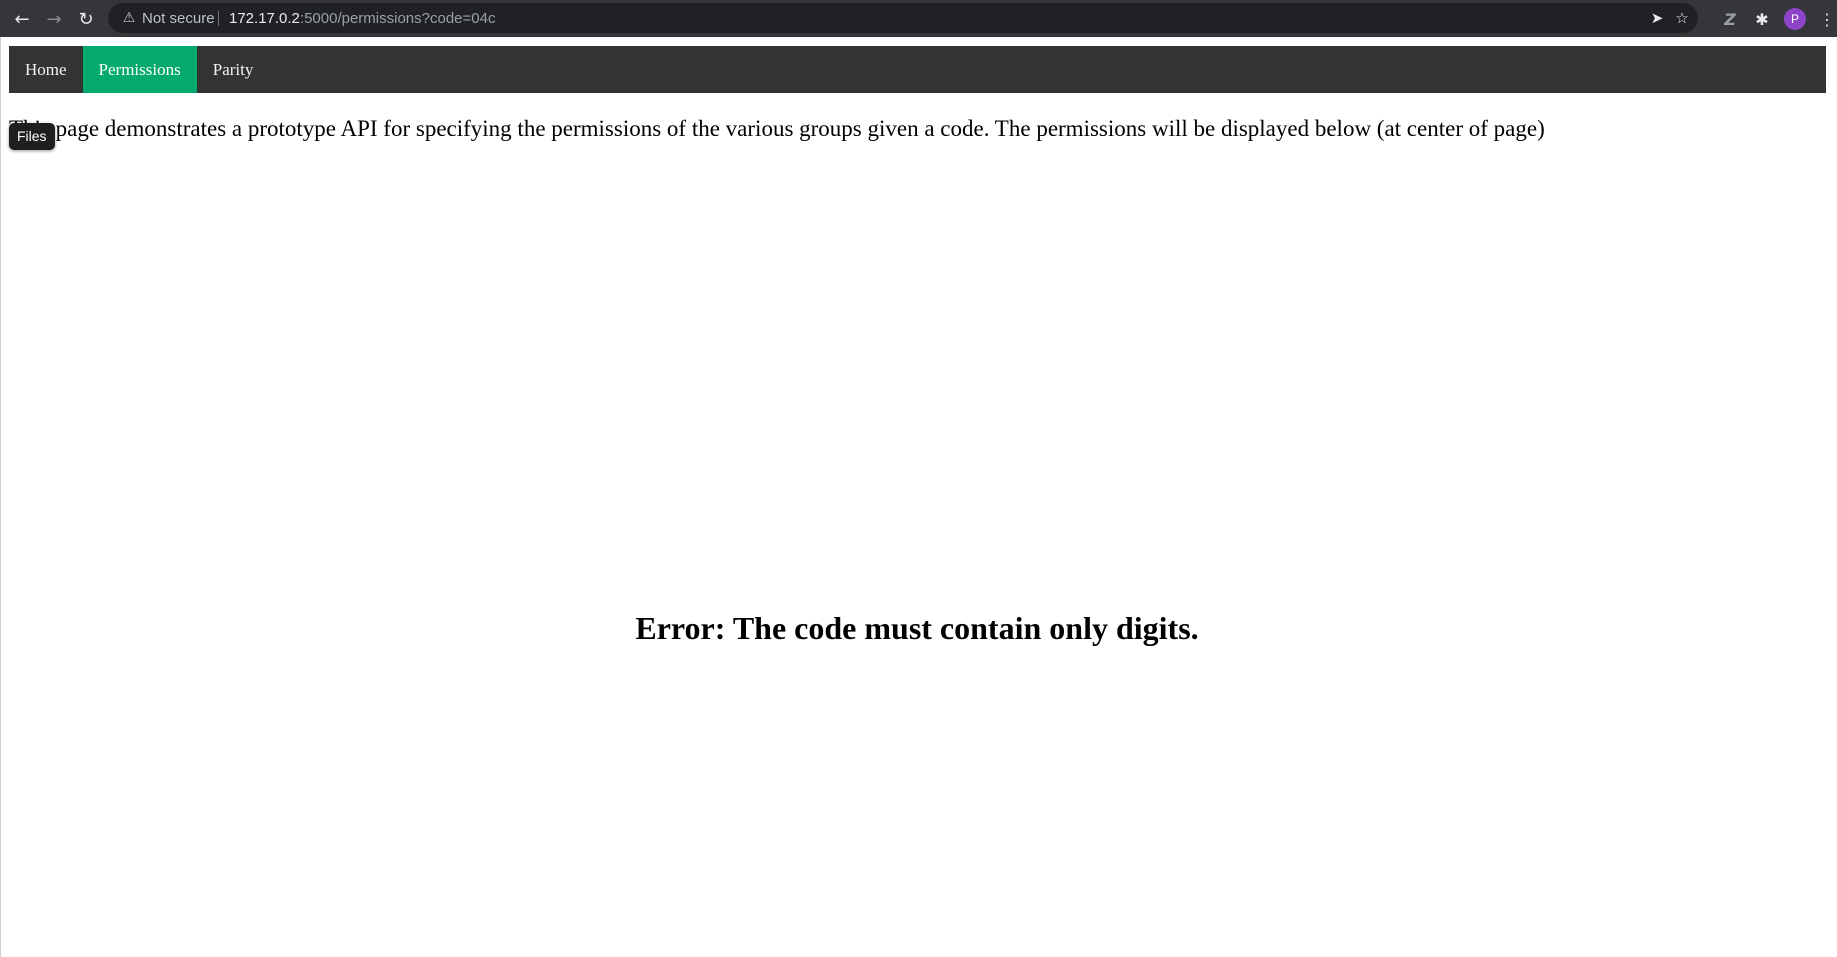  What do you see at coordinates (139, 69) in the screenshot?
I see `nav-permissions: Permissions` at bounding box center [139, 69].